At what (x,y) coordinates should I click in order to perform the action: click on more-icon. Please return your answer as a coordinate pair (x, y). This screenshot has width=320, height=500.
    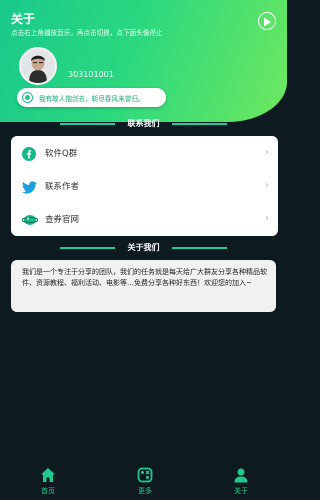
    Looking at the image, I should click on (145, 475).